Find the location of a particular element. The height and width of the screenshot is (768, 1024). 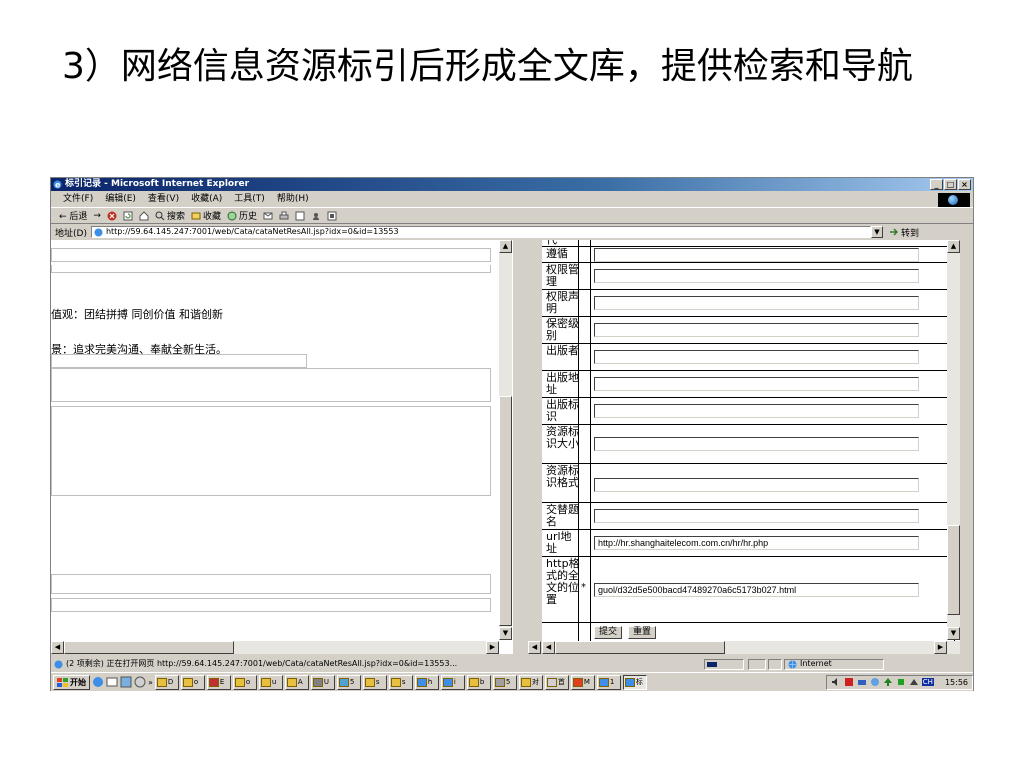

menu-file: 文件(F) is located at coordinates (78, 199).